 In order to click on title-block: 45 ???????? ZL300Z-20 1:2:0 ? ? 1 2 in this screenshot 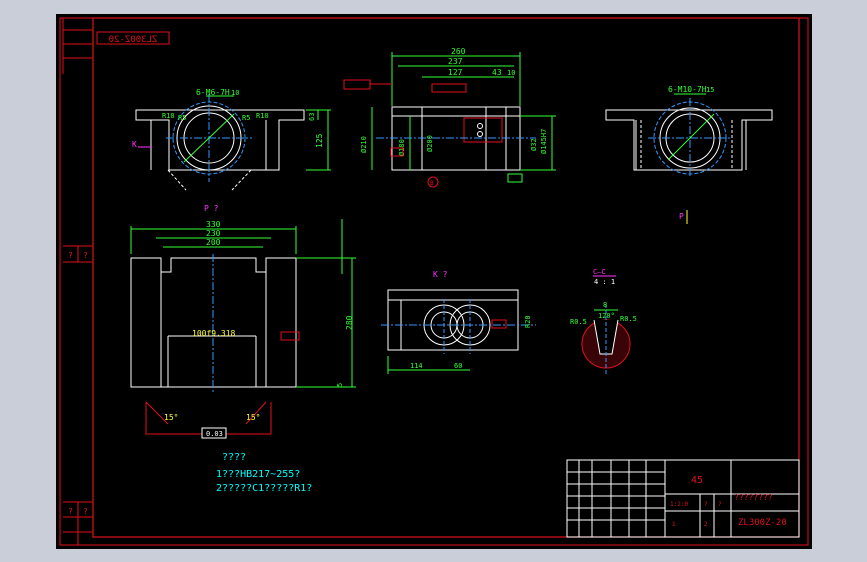, I will do `click(683, 498)`.